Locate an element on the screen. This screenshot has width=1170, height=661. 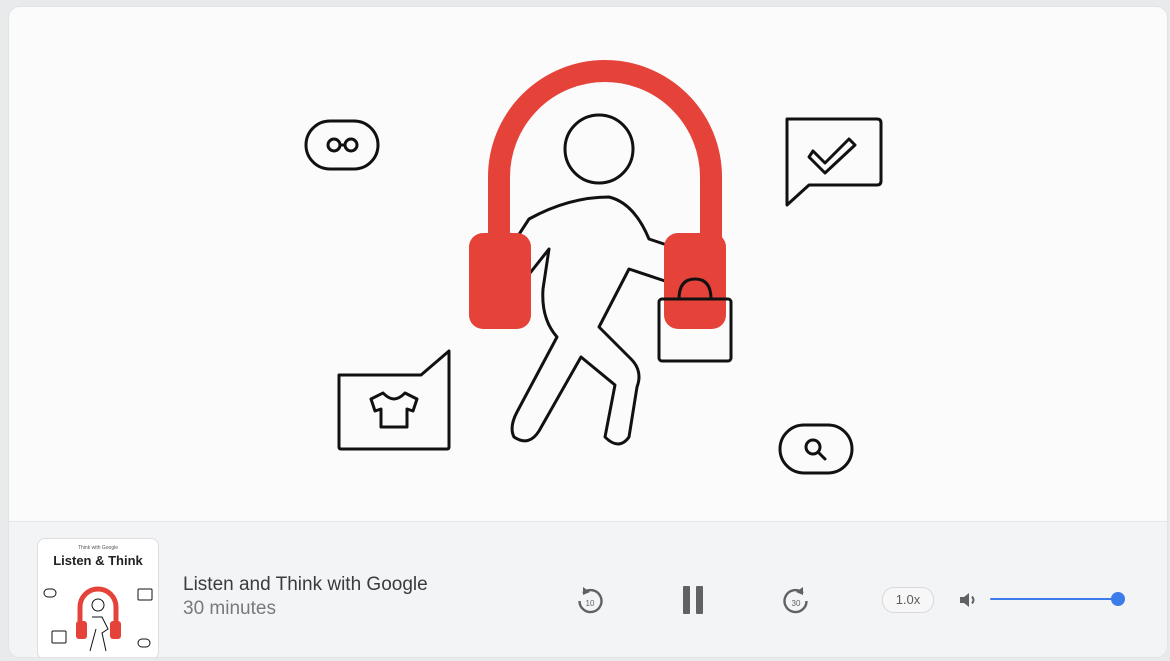
thumbnail-title: Listen & Think is located at coordinates (98, 560).